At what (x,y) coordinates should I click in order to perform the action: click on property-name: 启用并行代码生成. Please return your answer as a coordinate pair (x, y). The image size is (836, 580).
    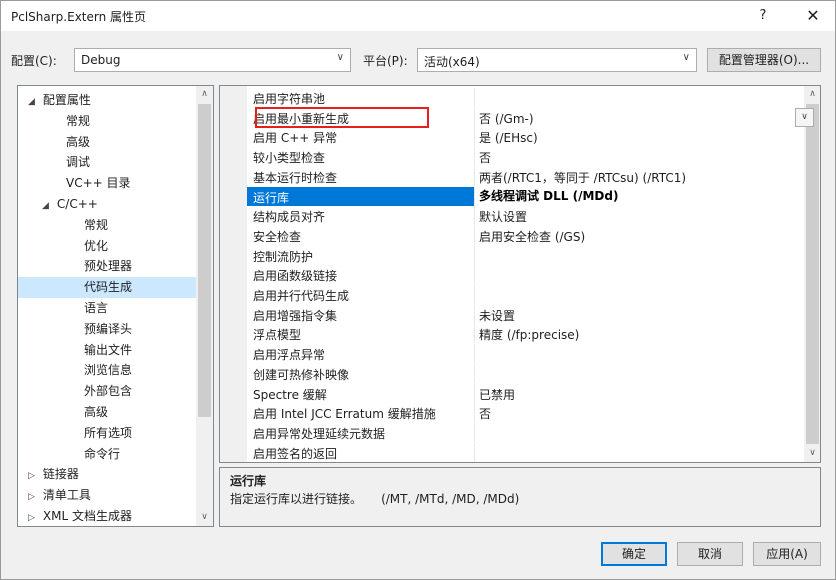
    Looking at the image, I should click on (301, 296).